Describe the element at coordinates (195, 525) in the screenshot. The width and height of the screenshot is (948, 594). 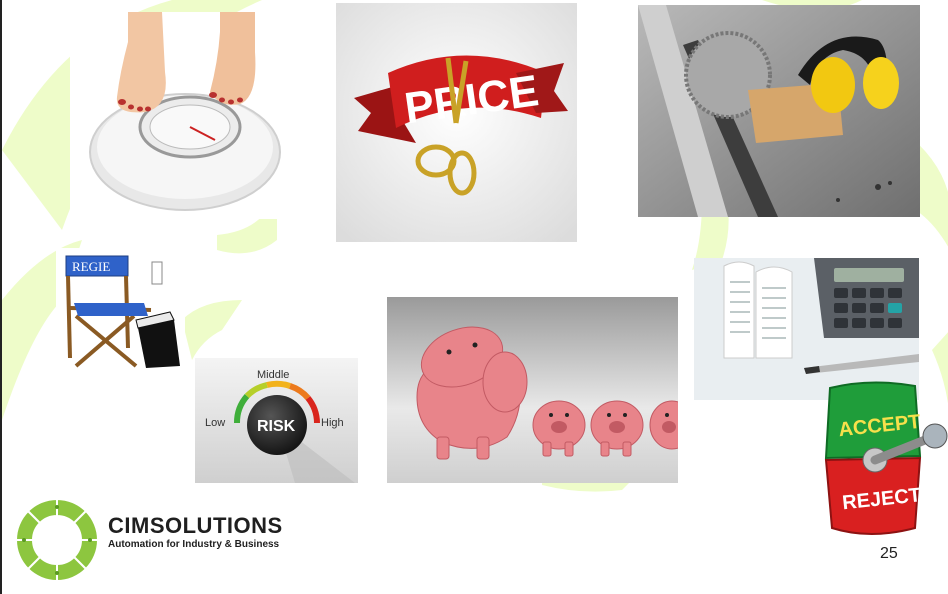
I see `logo-name: CIMSOLUTIONS` at that location.